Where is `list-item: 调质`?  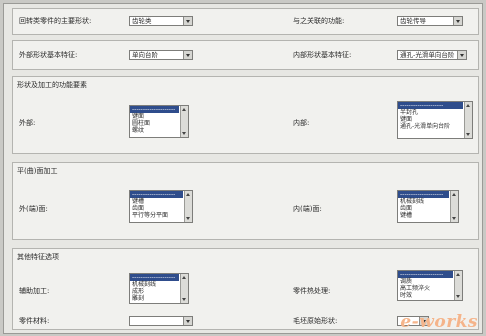
list-item: 调质 is located at coordinates (425, 281).